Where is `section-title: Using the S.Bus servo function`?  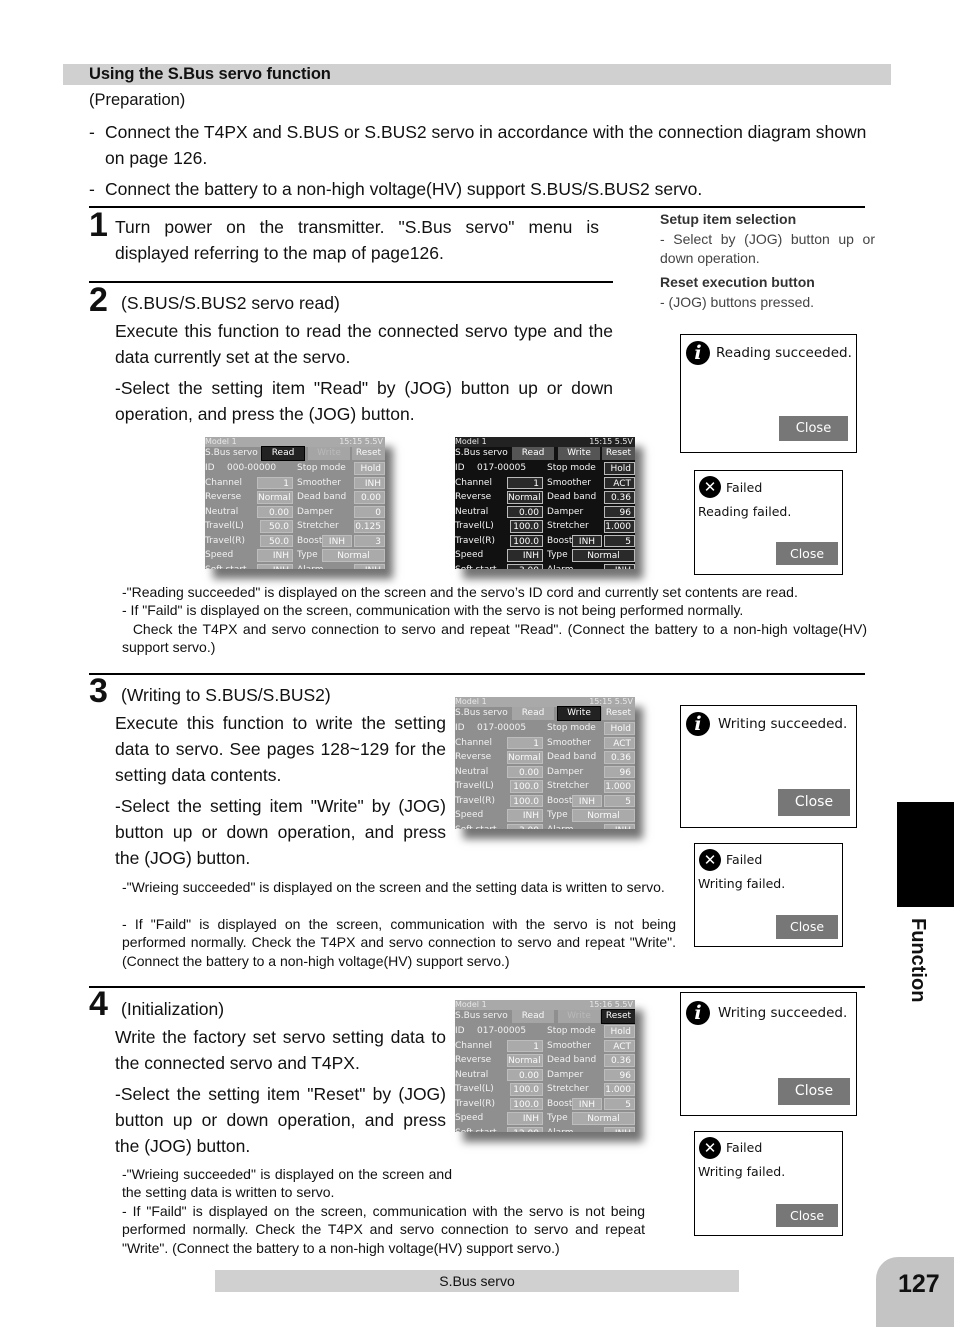
section-title: Using the S.Bus servo function is located at coordinates (210, 74).